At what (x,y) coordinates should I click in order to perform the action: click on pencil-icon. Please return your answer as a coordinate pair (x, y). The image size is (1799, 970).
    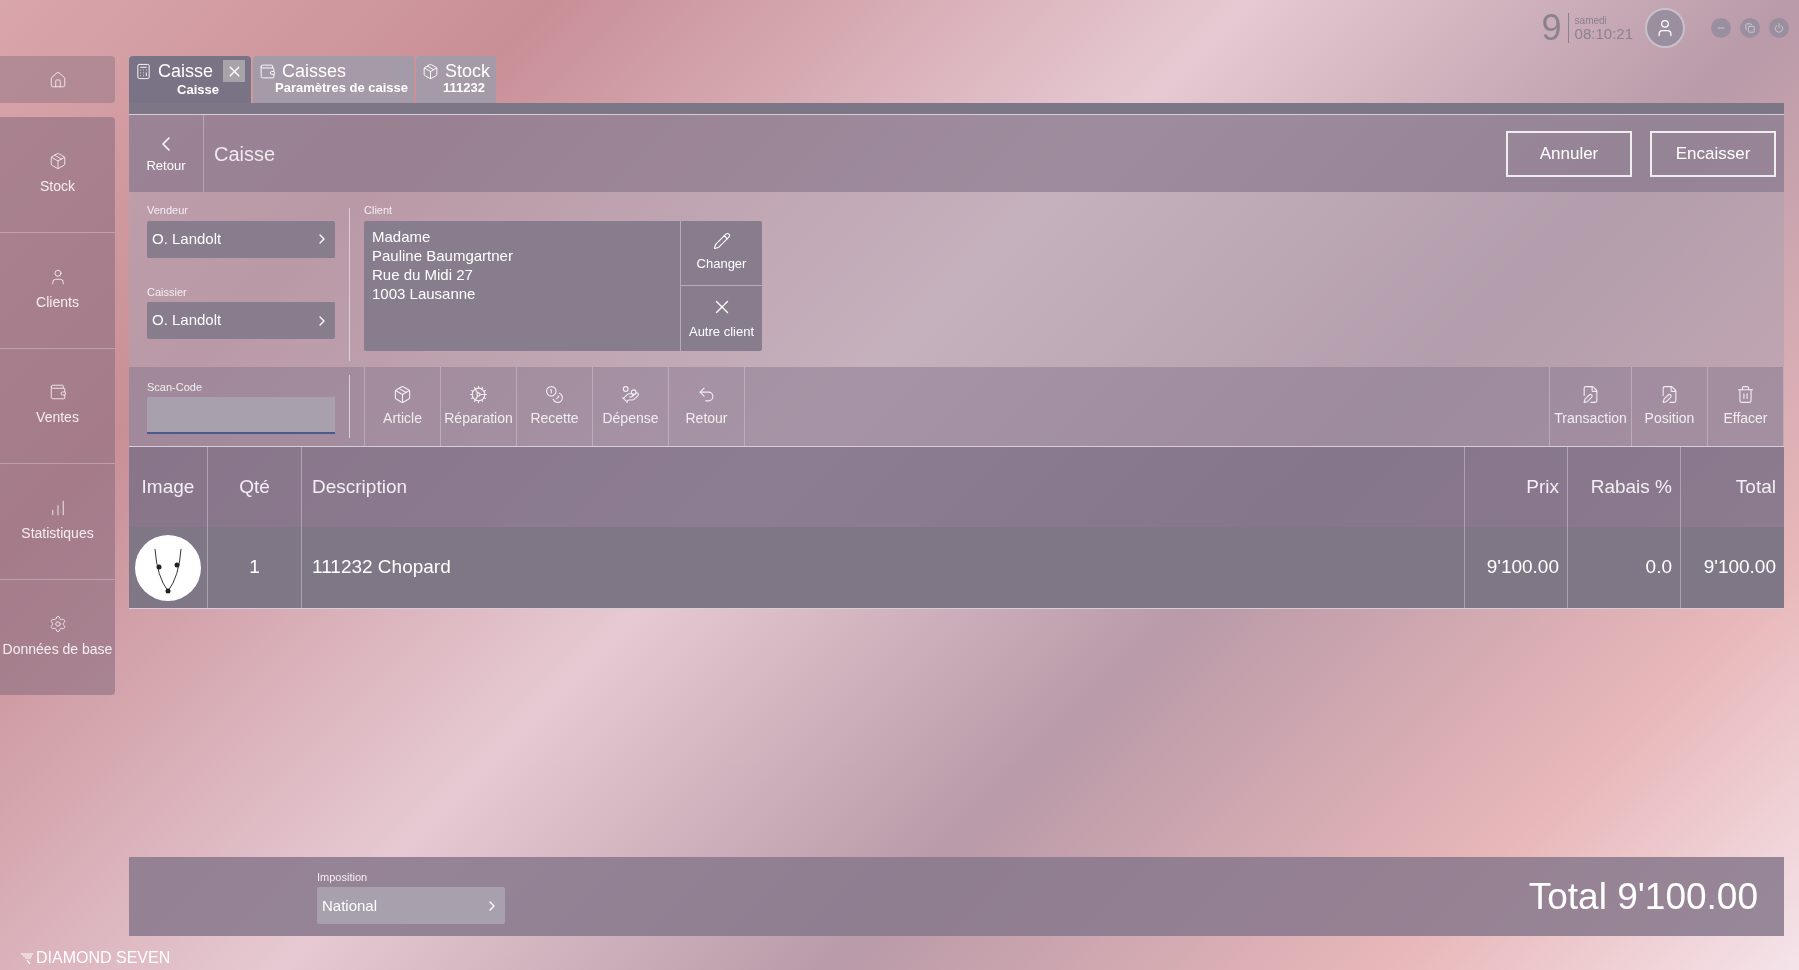
    Looking at the image, I should click on (721, 241).